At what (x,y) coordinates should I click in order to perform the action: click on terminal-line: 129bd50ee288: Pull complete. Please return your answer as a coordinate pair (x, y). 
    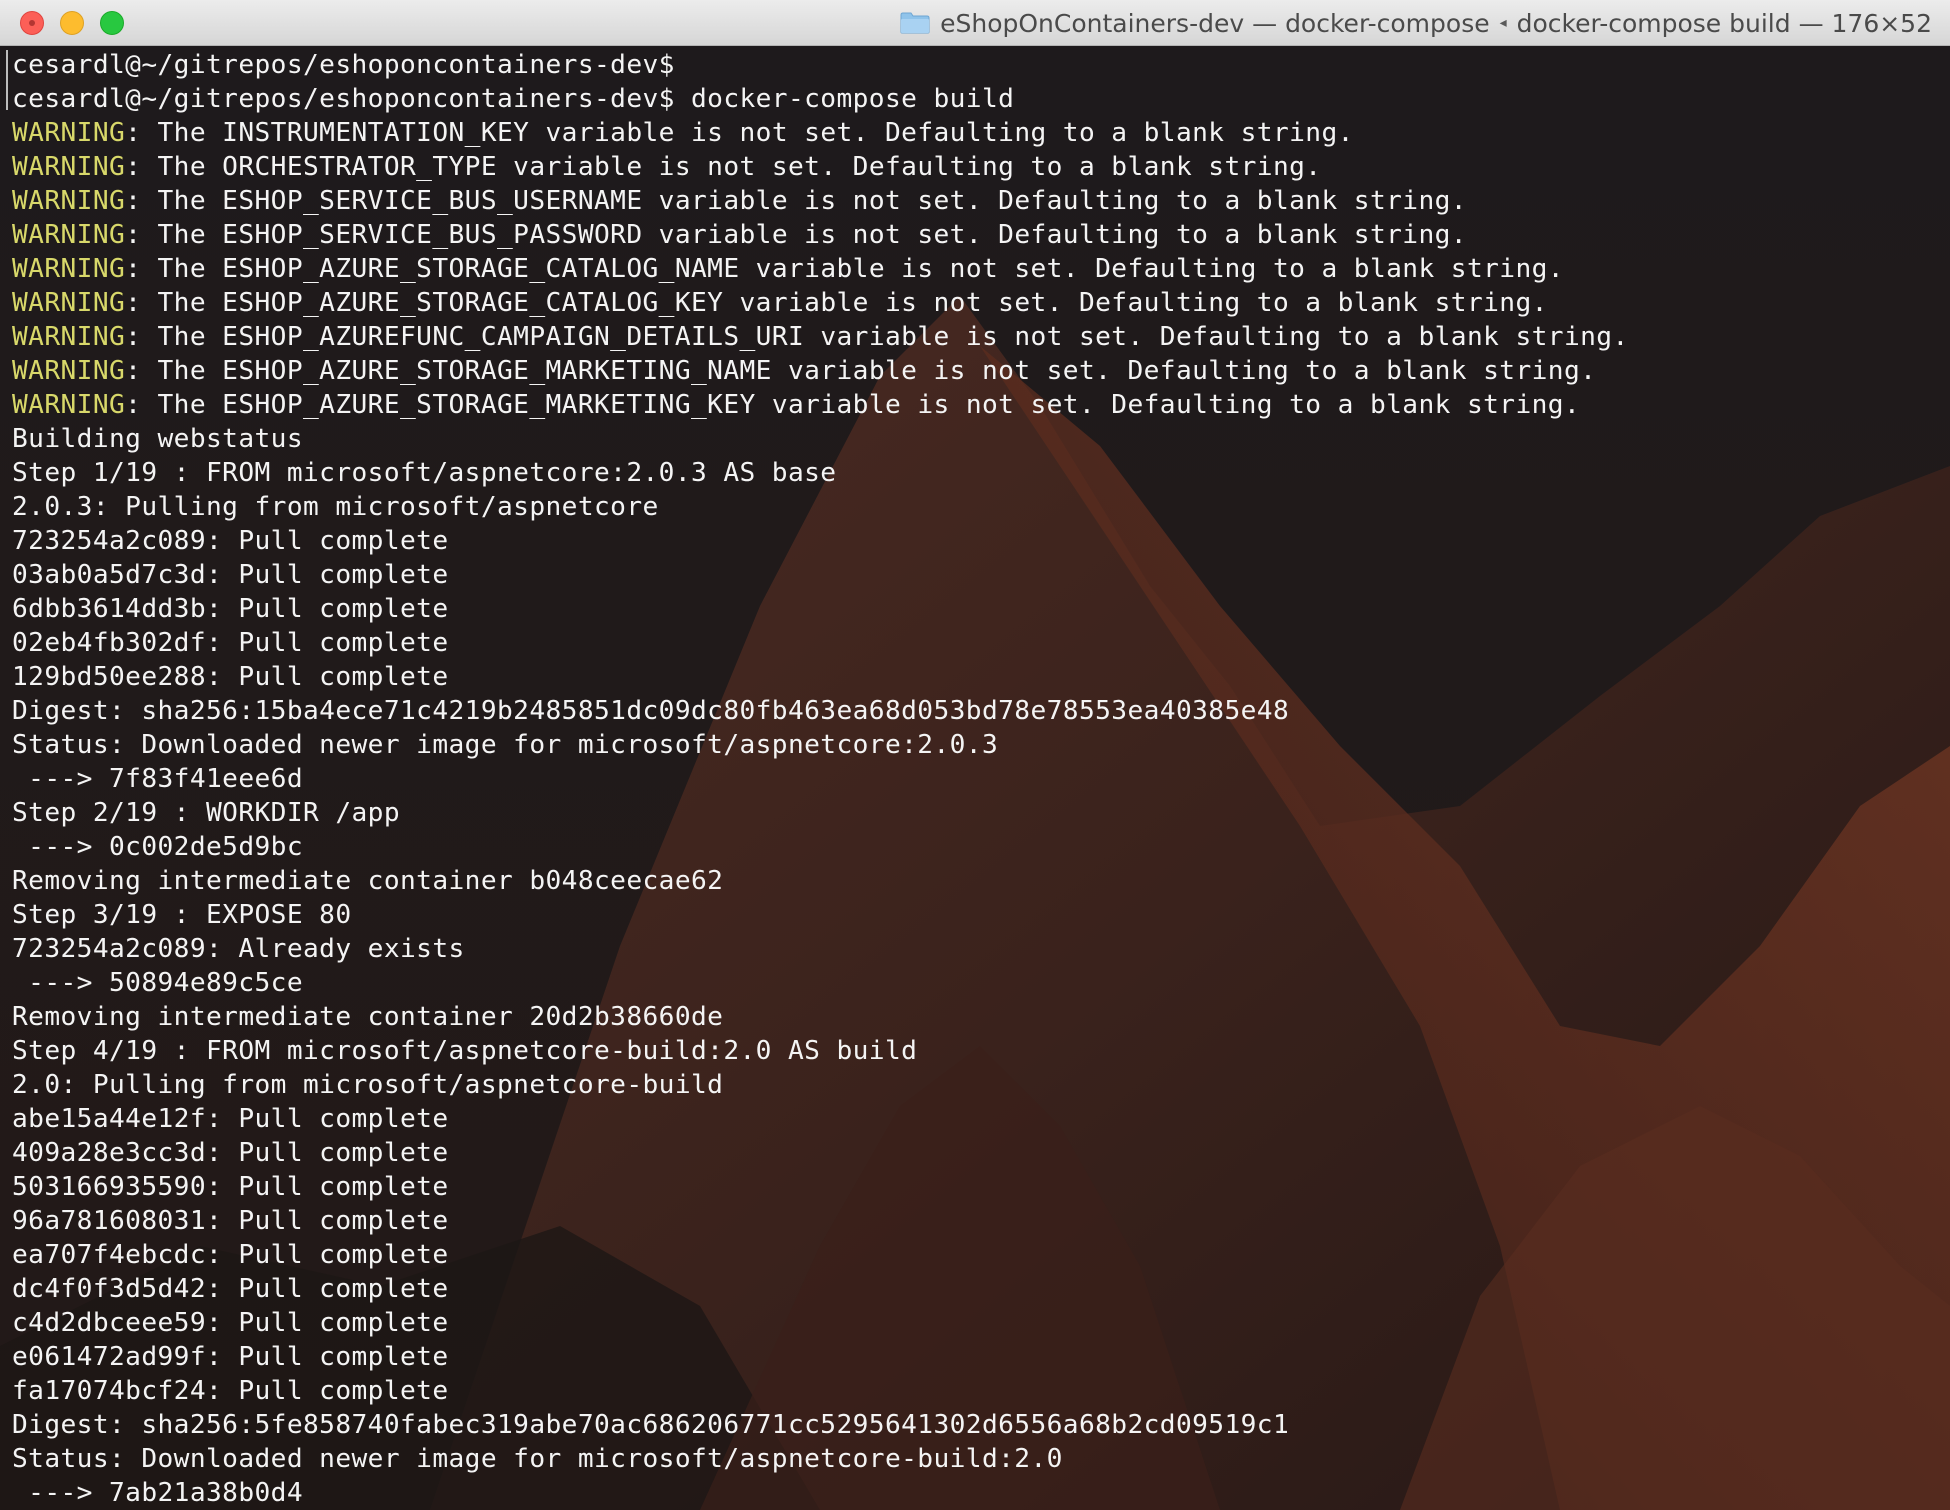
    Looking at the image, I should click on (977, 677).